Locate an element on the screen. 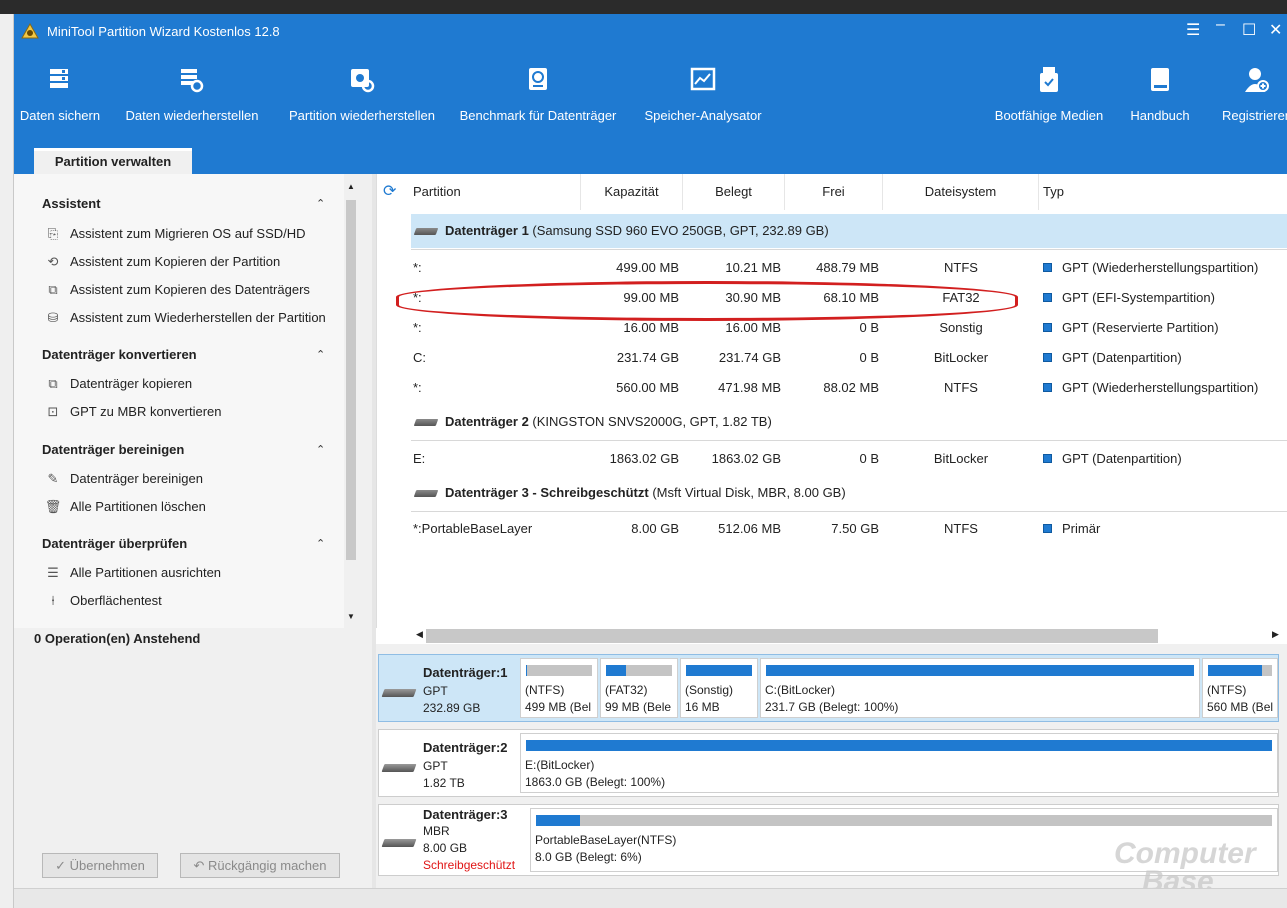  column-header-capacity: Kapazität is located at coordinates (632, 192).